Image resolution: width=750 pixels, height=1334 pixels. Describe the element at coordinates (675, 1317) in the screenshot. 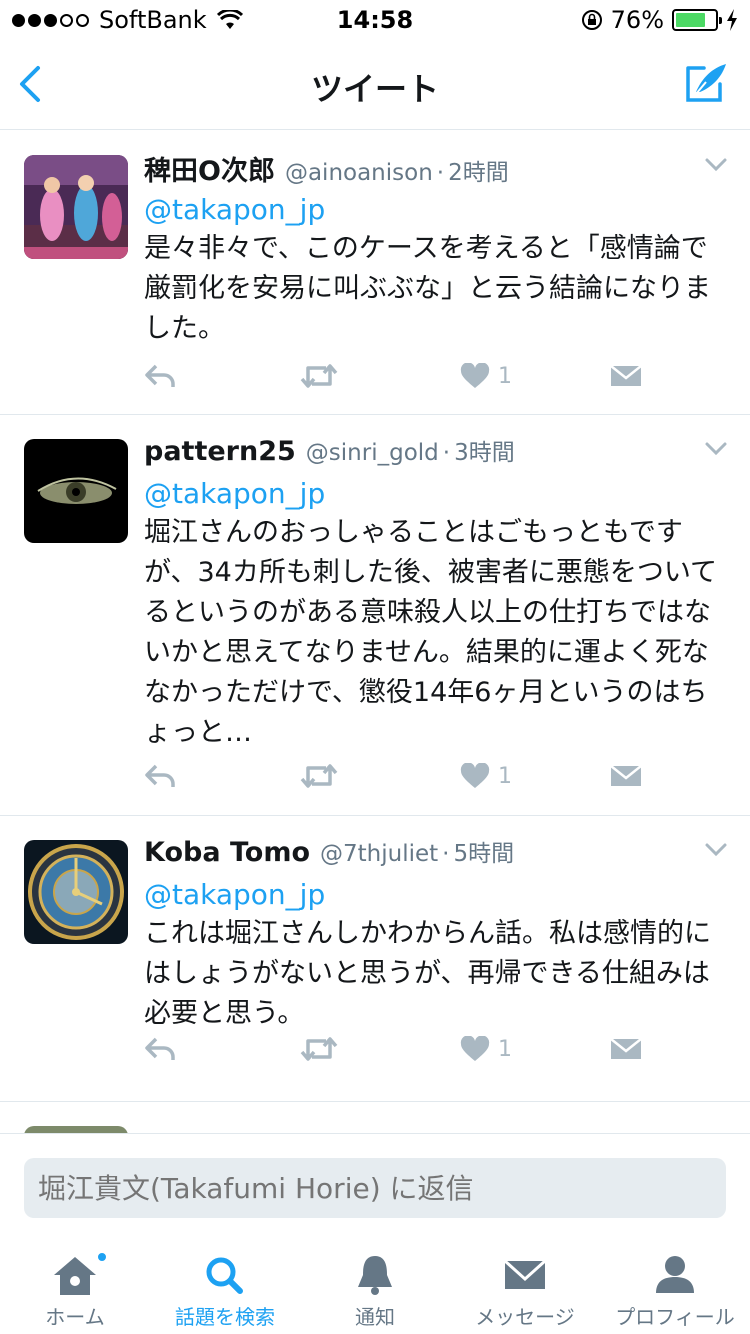

I see `tab-label: プロフィール` at that location.